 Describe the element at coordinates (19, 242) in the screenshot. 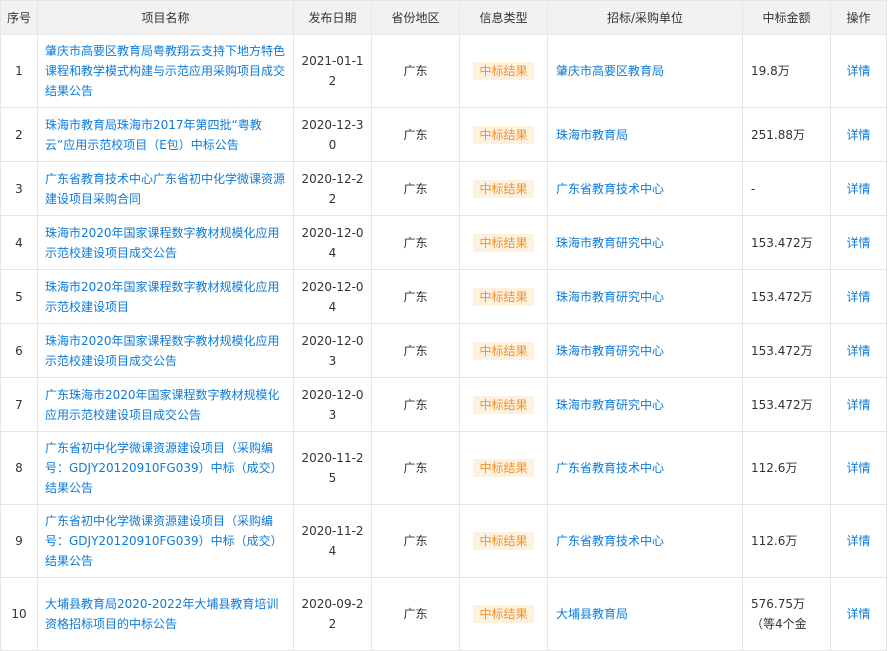

I see `row-number: 4` at that location.